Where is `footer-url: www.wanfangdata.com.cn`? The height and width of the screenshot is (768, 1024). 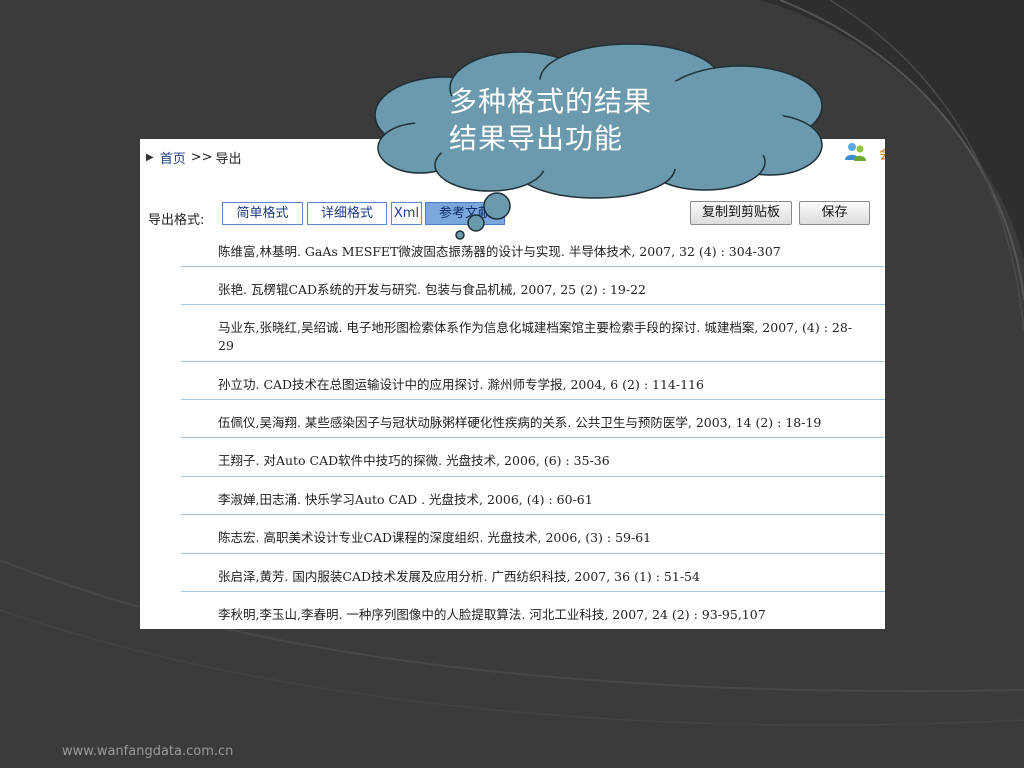 footer-url: www.wanfangdata.com.cn is located at coordinates (148, 751).